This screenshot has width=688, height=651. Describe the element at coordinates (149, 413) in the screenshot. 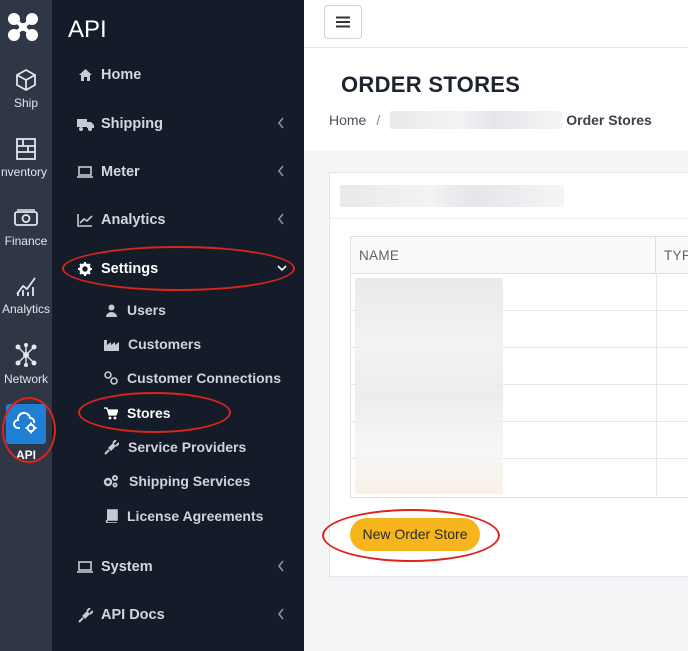

I see `submenu-item-label: Stores` at that location.